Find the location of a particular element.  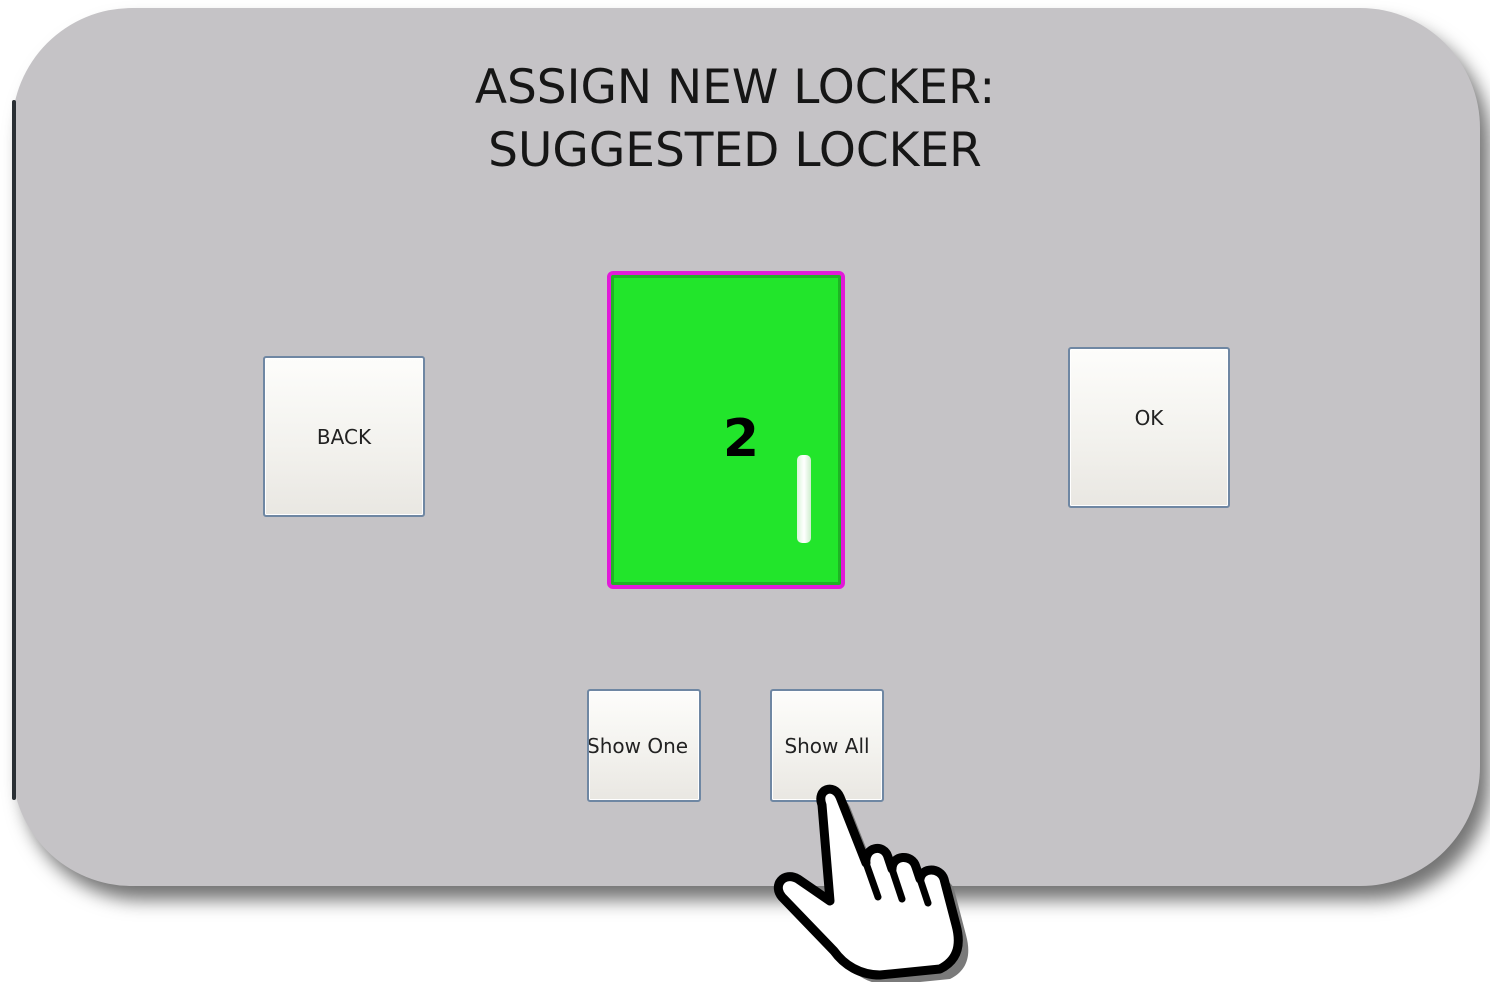

show-one-button: Show One is located at coordinates (644, 745).